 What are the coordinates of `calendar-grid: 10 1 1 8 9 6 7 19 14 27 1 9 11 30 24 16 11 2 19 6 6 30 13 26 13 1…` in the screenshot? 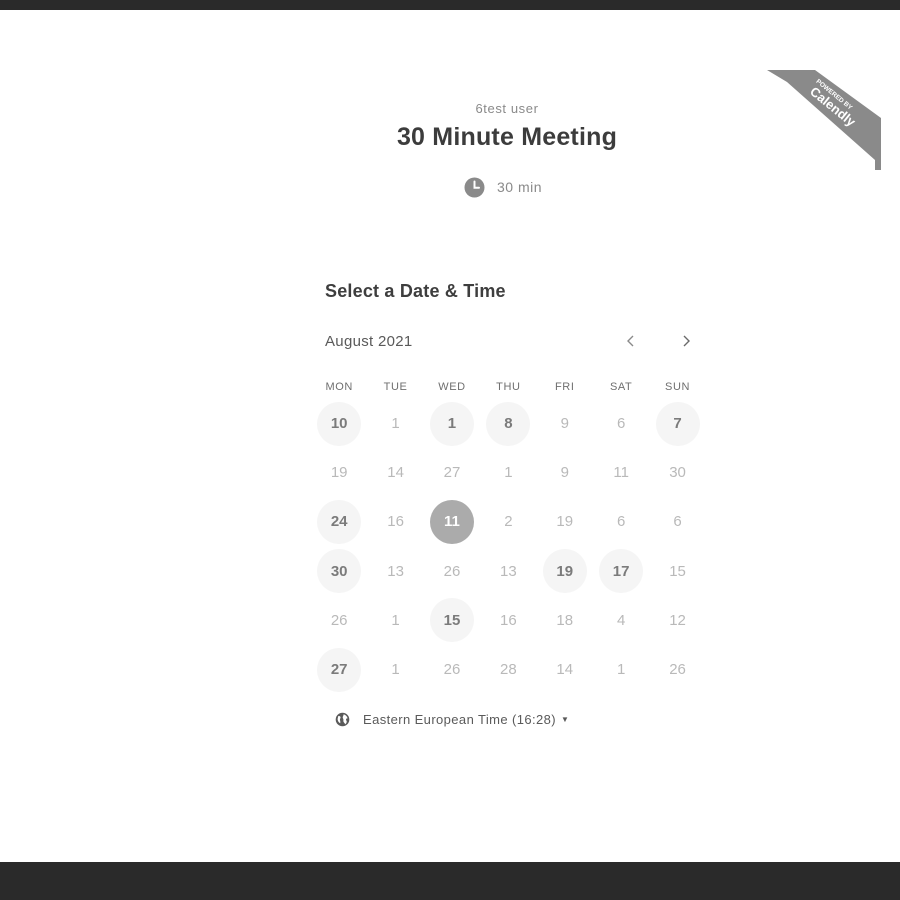 It's located at (508, 546).